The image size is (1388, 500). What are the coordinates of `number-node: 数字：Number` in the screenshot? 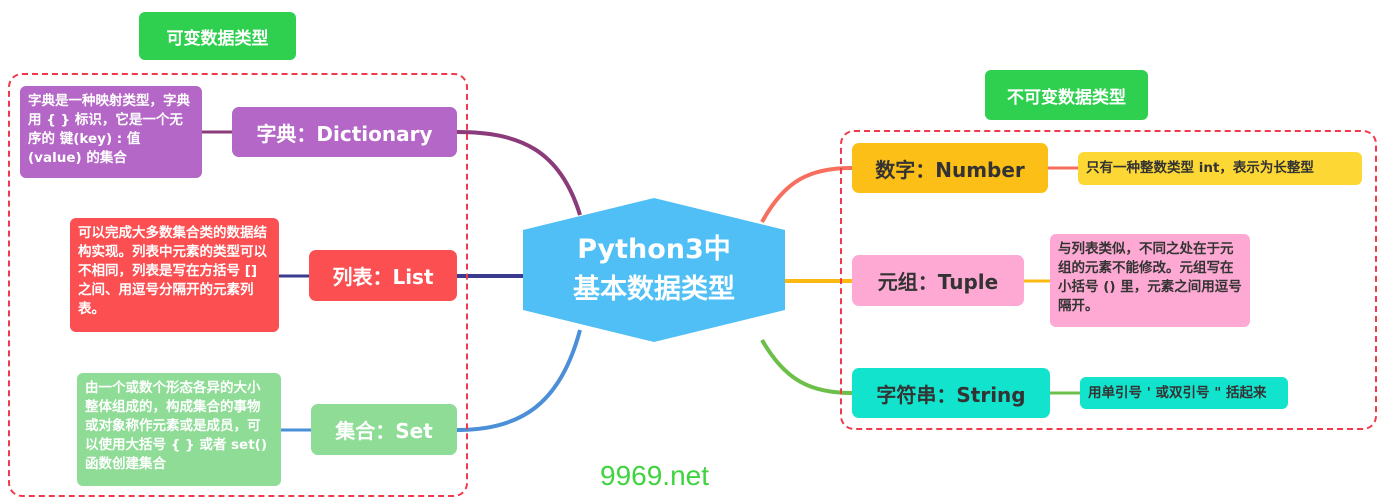 It's located at (950, 168).